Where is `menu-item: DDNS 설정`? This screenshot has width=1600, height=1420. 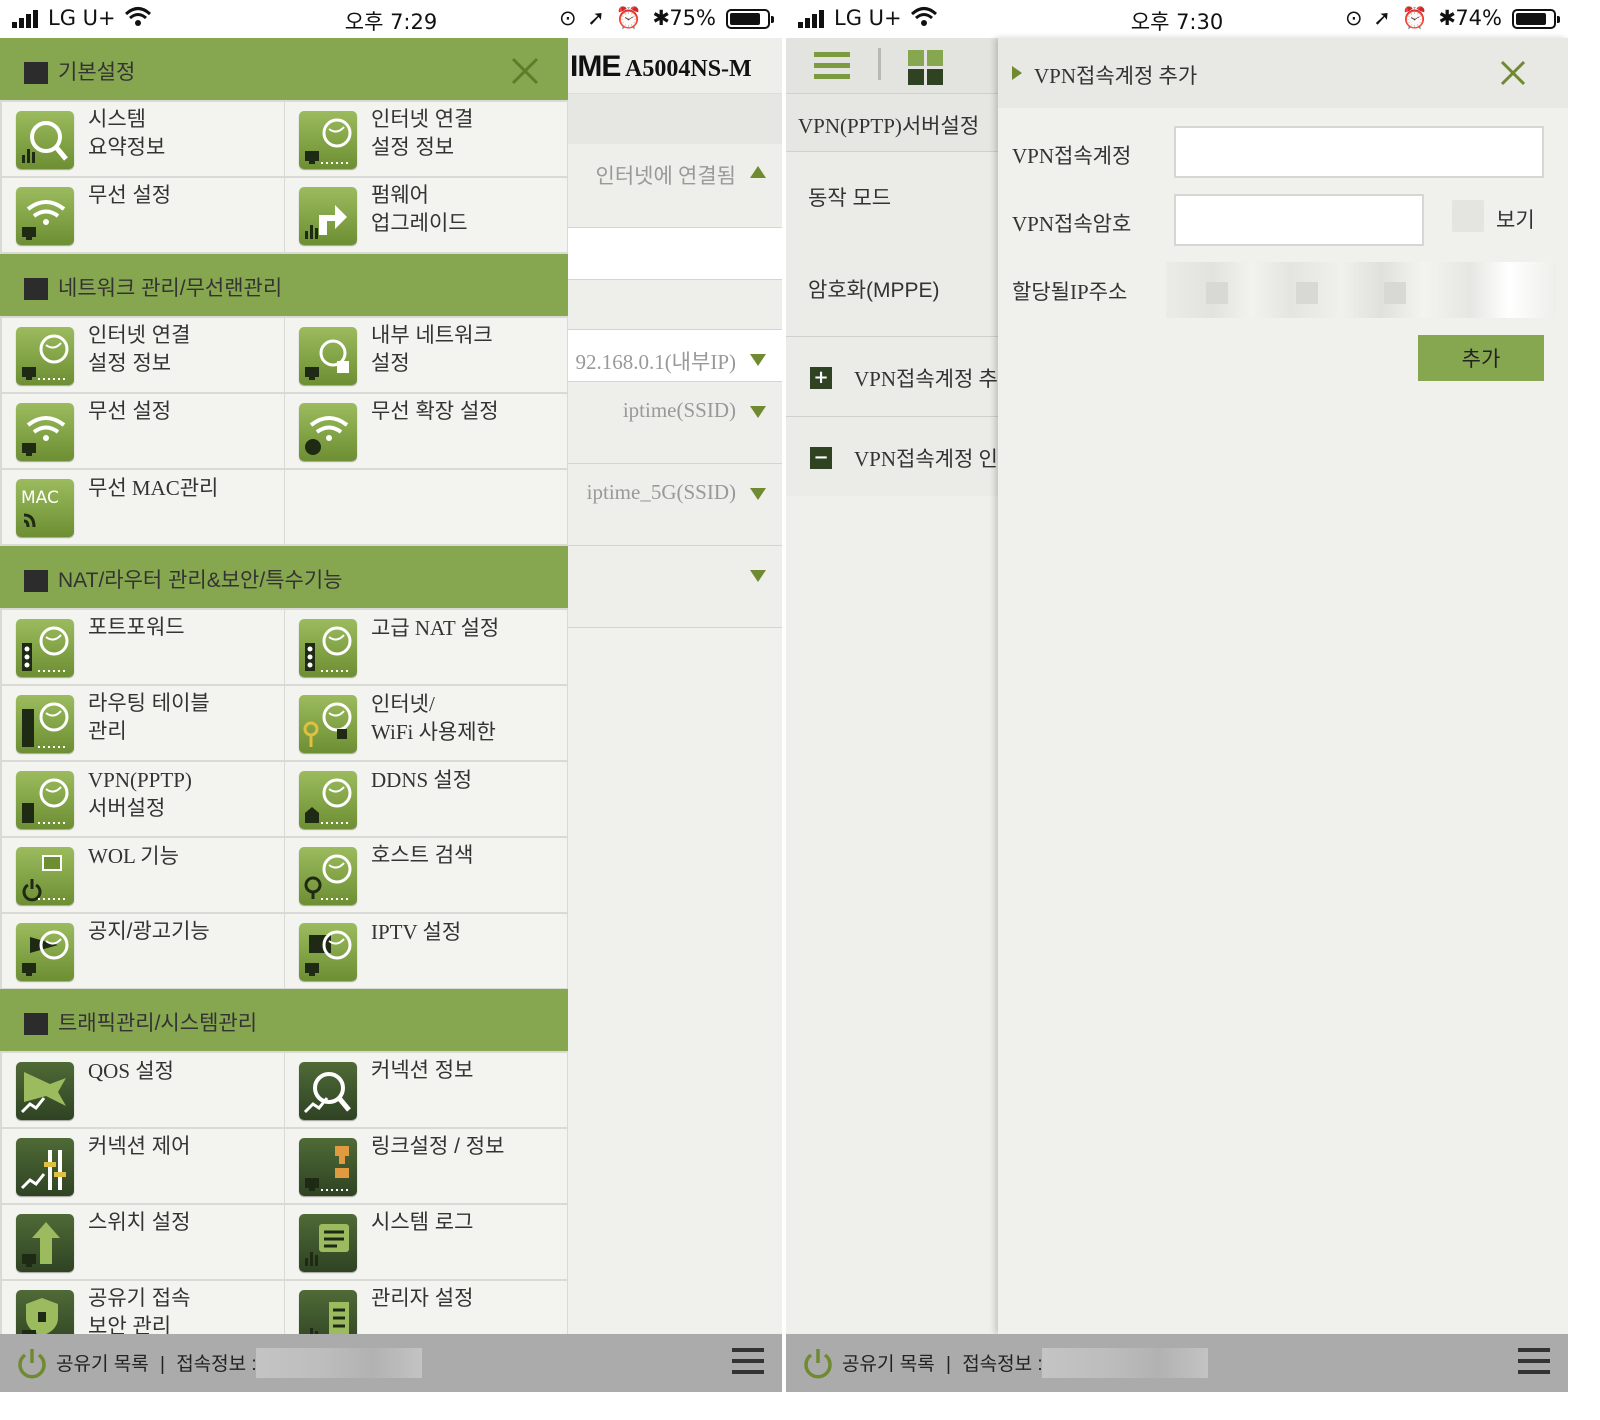
menu-item: DDNS 설정 is located at coordinates (426, 799).